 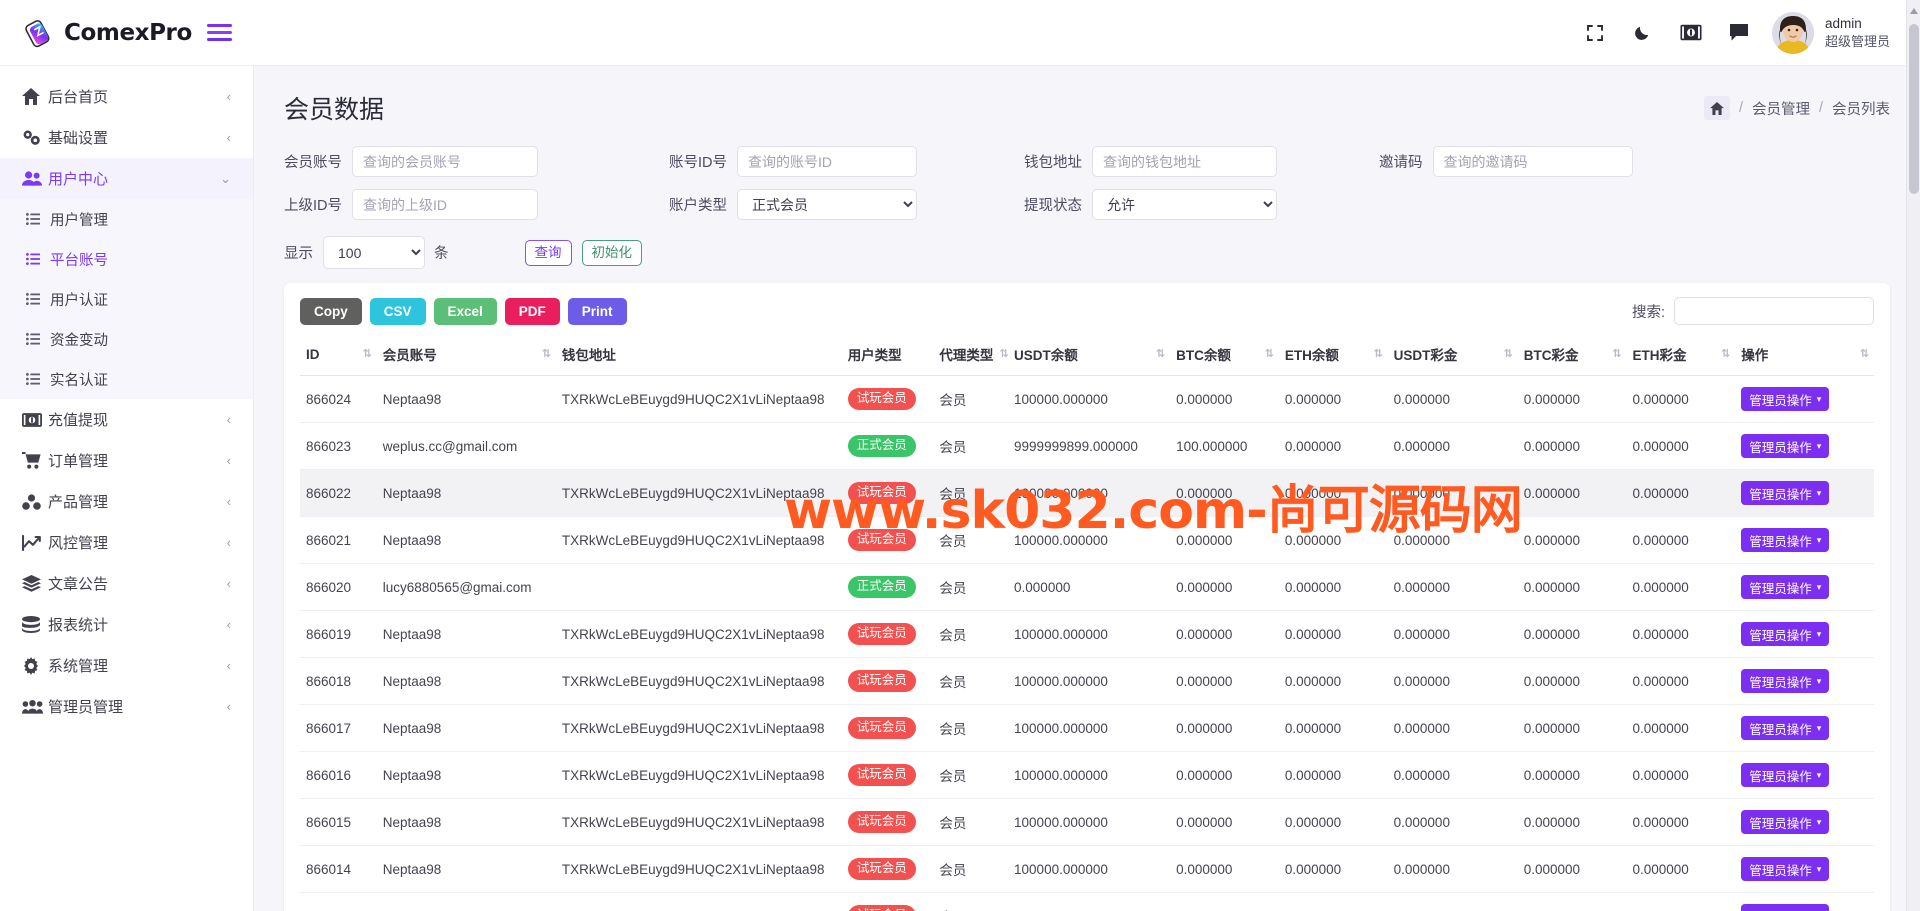 I want to click on table-header-cell: 会员账号 ⇅, so click(x=466, y=355).